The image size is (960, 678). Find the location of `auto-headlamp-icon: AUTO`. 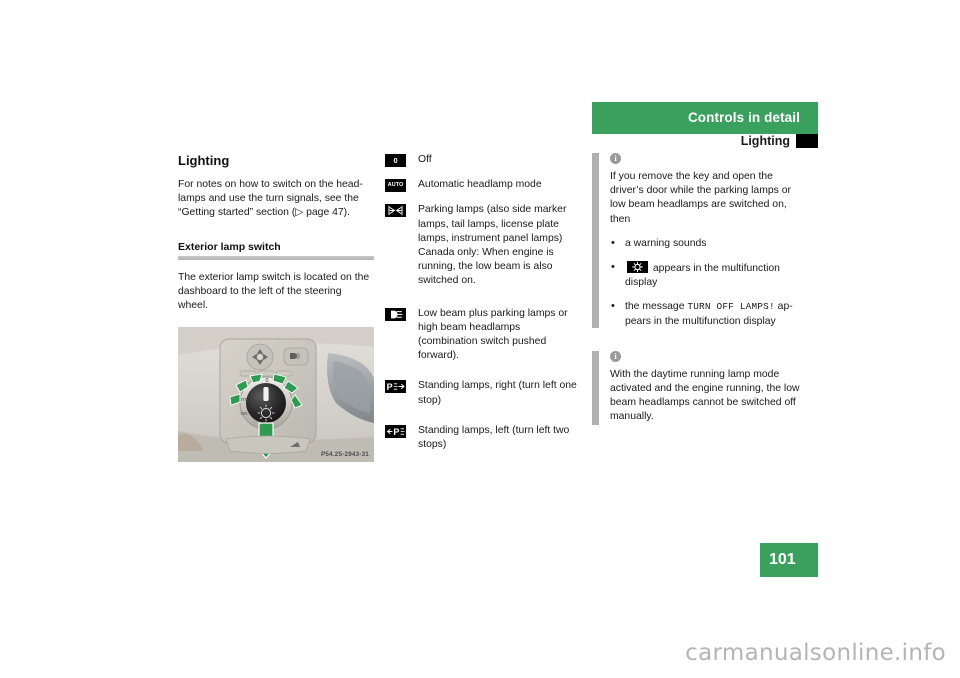

auto-headlamp-icon: AUTO is located at coordinates (395, 186).